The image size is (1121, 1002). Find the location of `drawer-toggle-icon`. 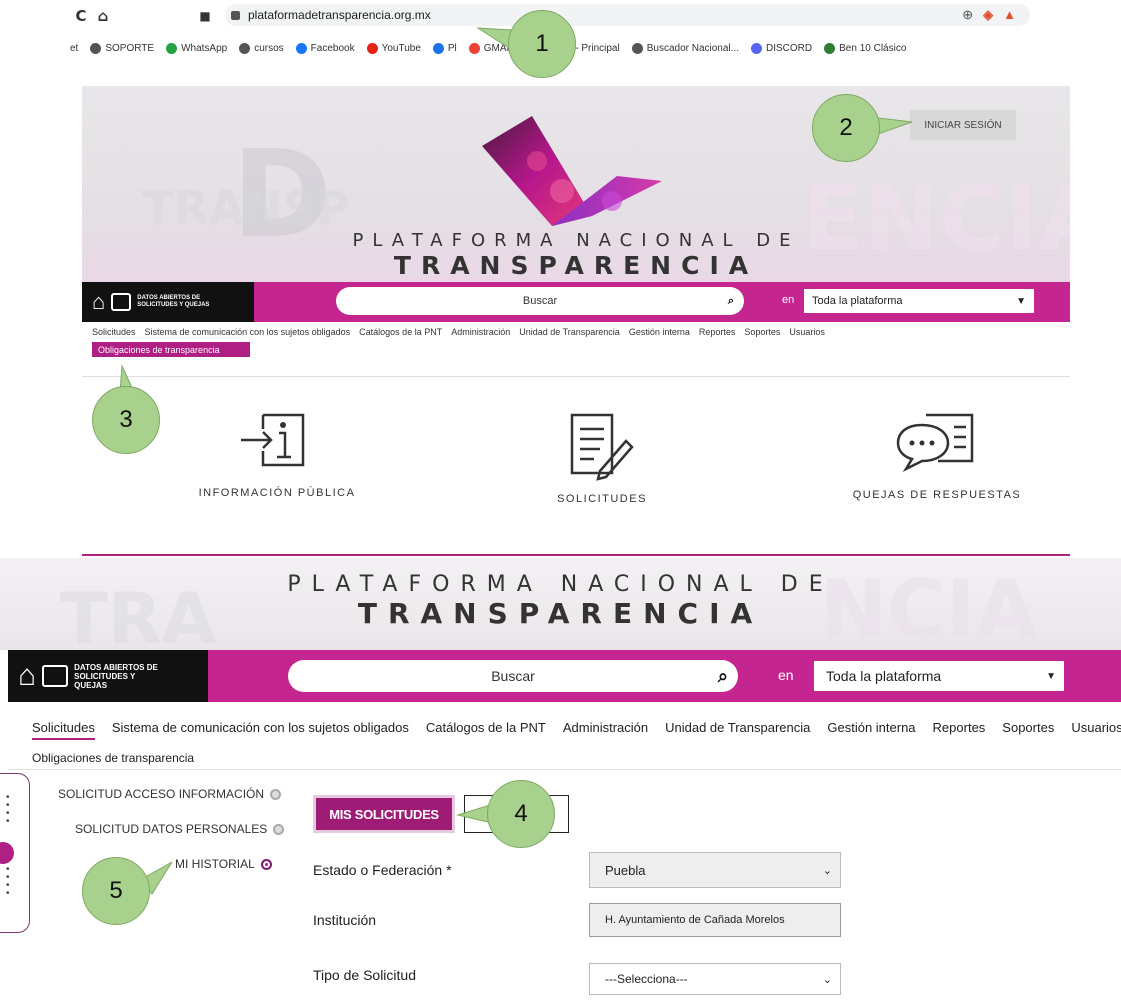

drawer-toggle-icon is located at coordinates (7, 853).